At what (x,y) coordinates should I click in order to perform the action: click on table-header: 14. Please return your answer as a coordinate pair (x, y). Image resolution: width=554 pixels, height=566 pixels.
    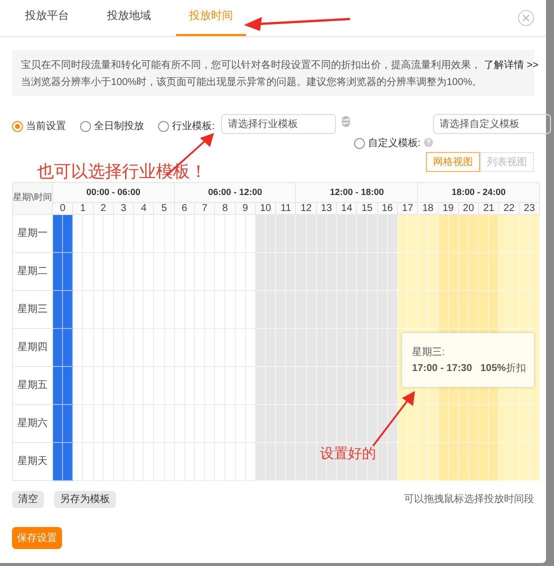
    Looking at the image, I should click on (347, 209).